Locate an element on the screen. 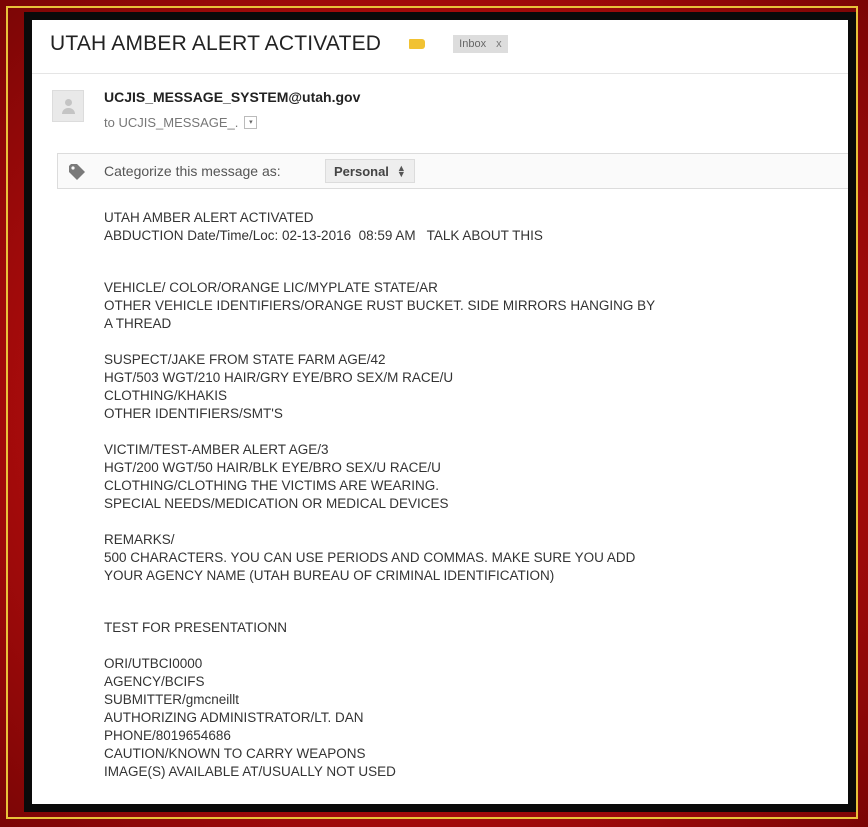  body-line: SUBMITTER/gmcneillt is located at coordinates (172, 699).